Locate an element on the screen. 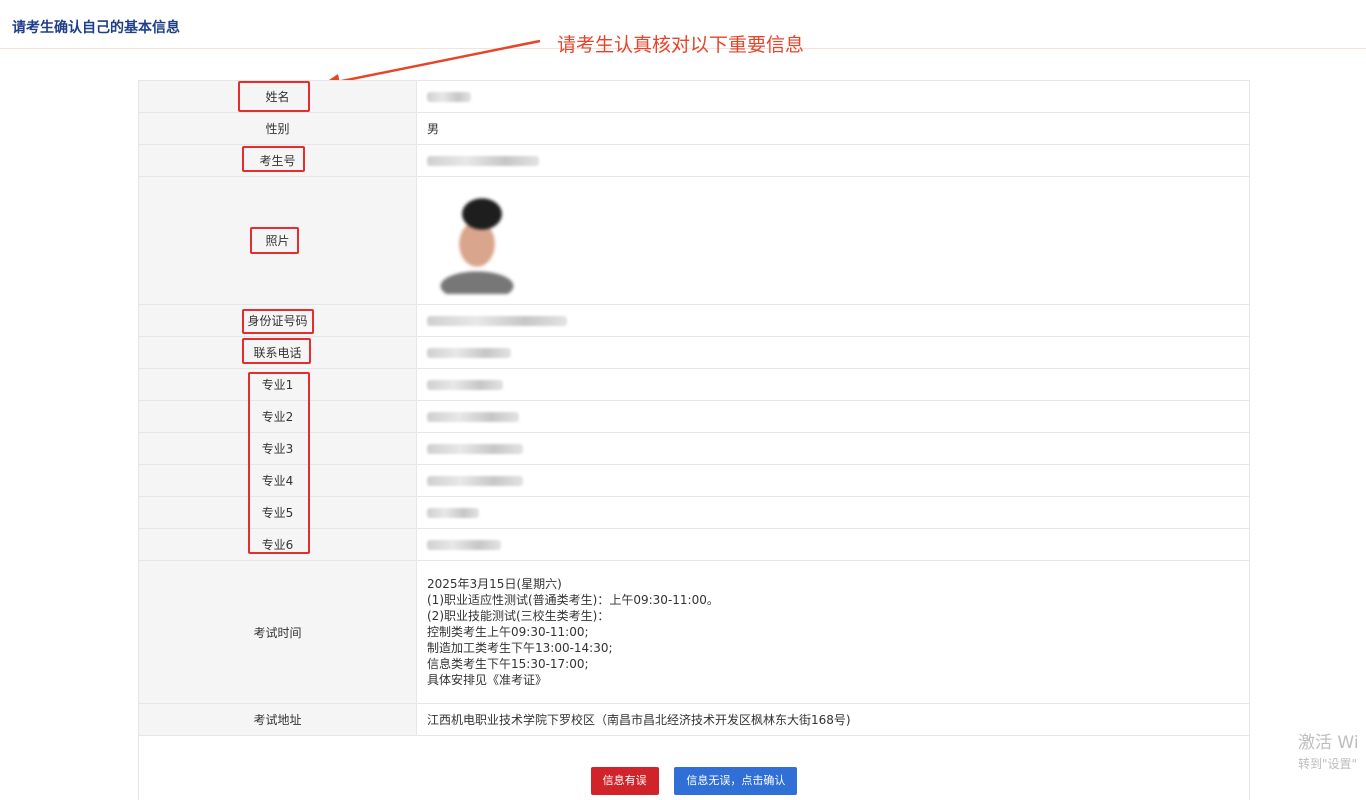 Image resolution: width=1366 pixels, height=800 pixels. label-major5: 专业5 is located at coordinates (277, 512).